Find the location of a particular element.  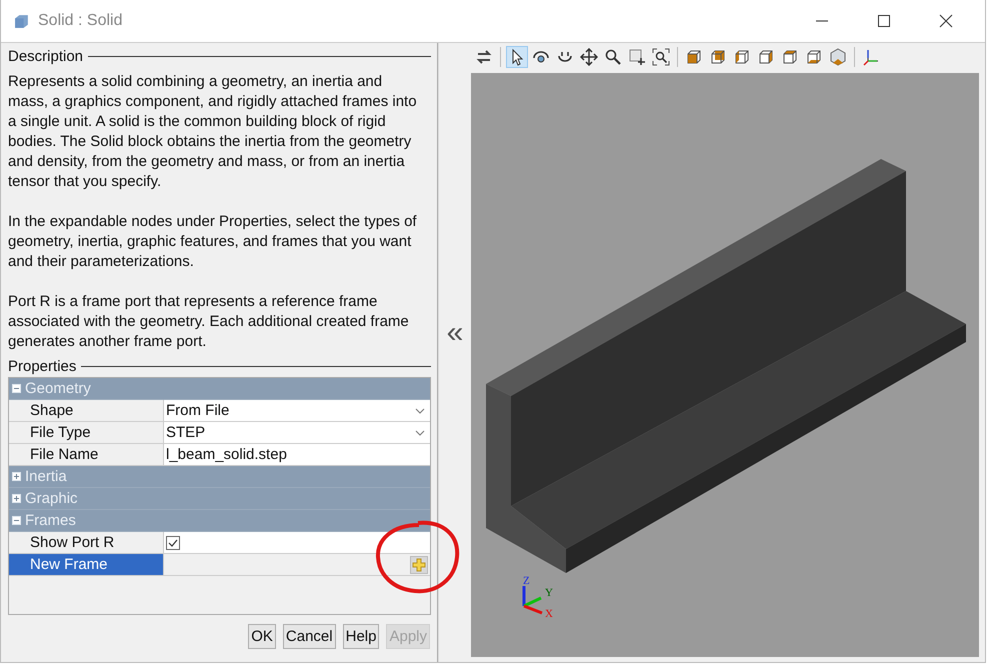

axis-label: Z is located at coordinates (526, 581).